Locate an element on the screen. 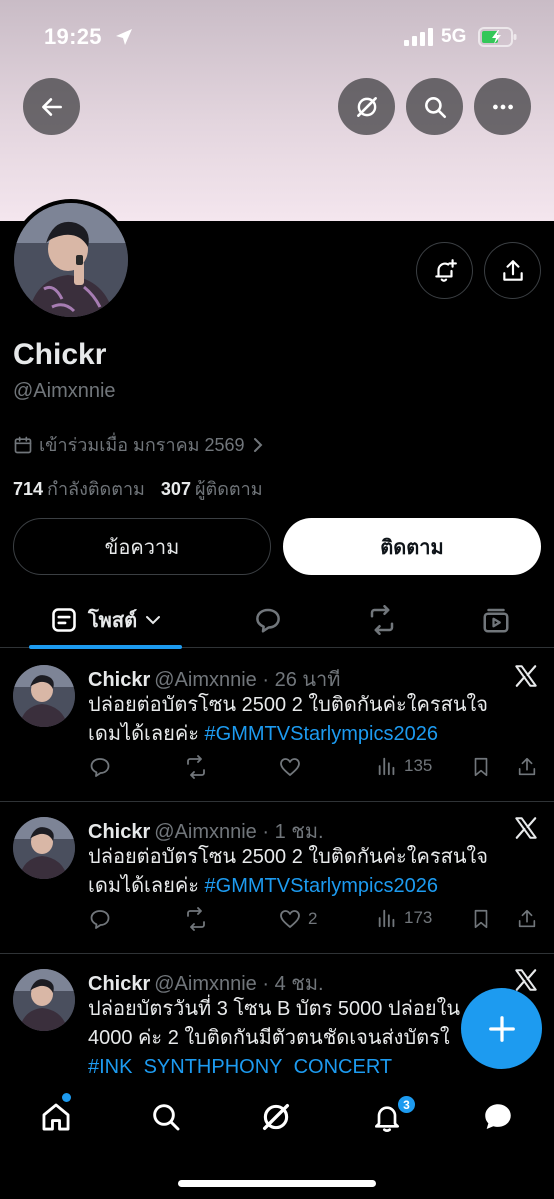 The height and width of the screenshot is (1199, 554). arrow-left-icon is located at coordinates (51, 106).